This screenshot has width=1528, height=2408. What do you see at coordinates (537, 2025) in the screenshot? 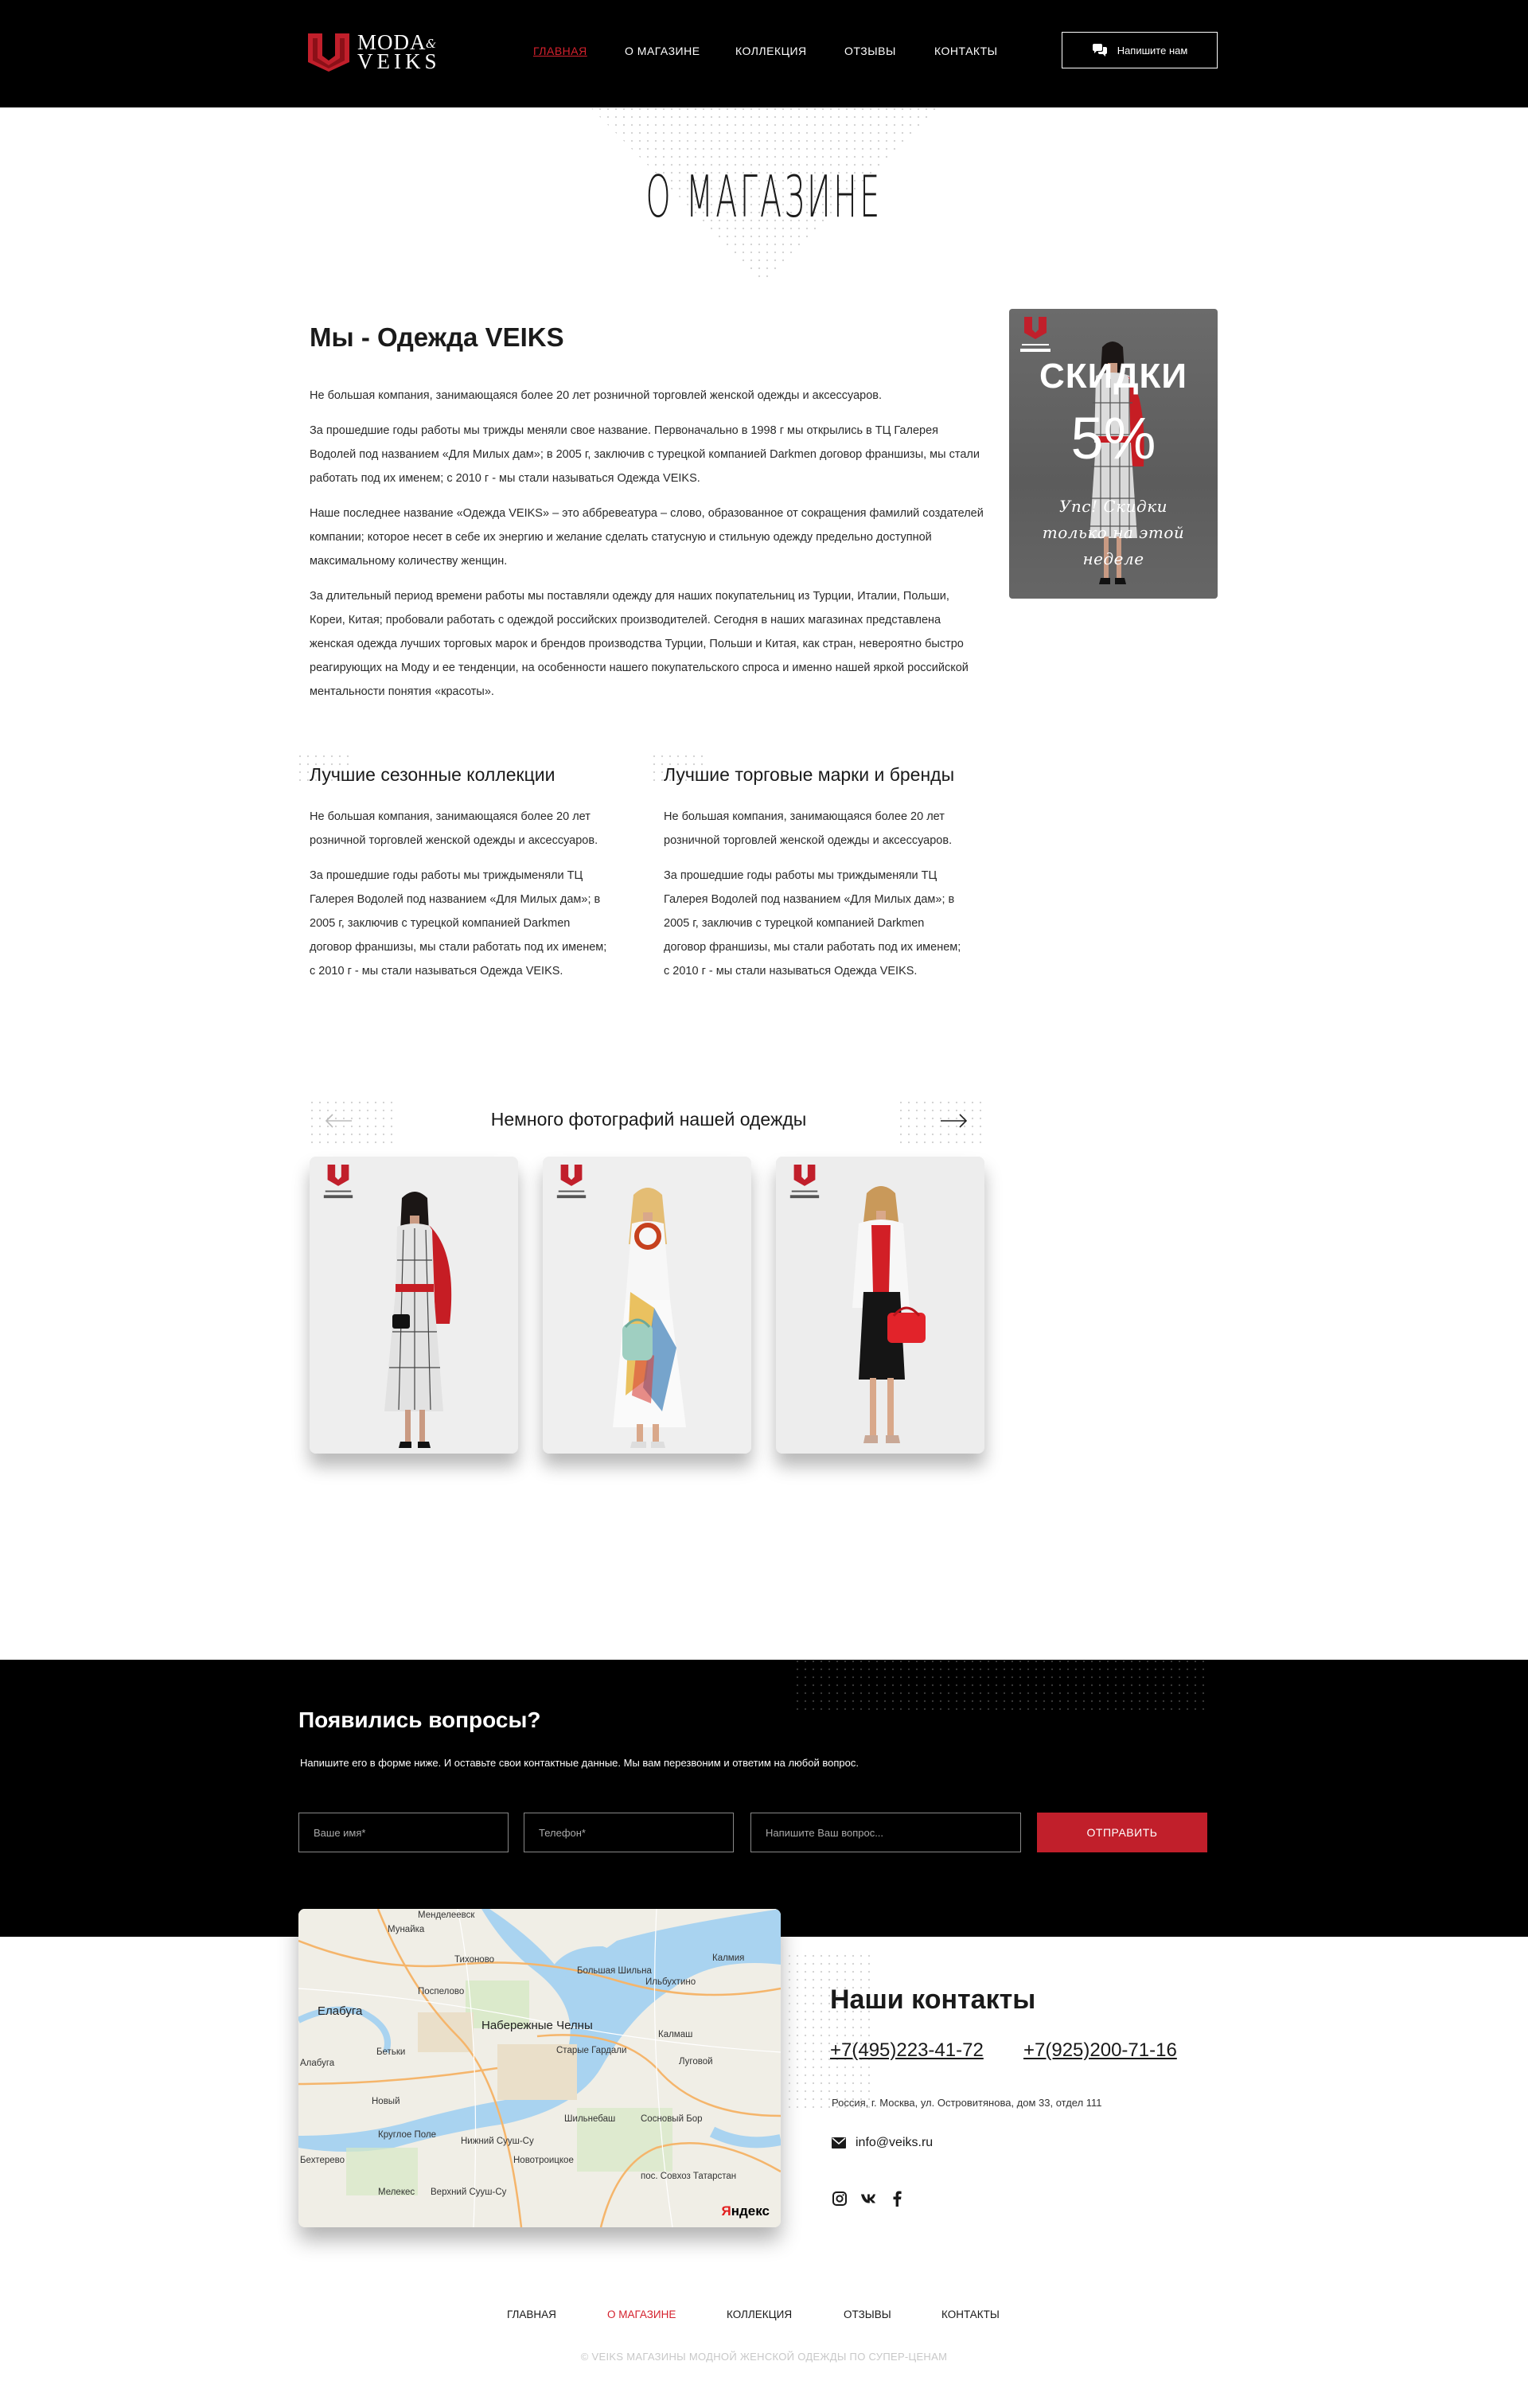
I see `map-label: Набережные Челны` at bounding box center [537, 2025].